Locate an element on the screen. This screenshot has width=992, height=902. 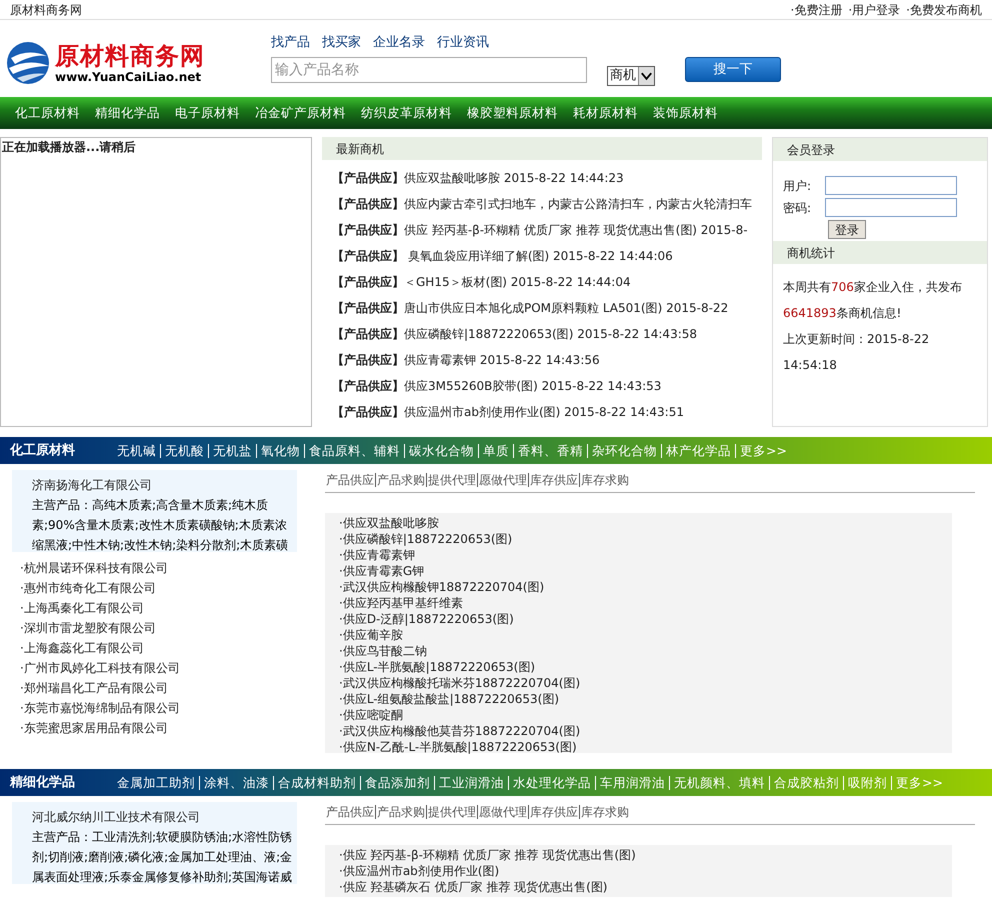
section-title: 精细化学品 is located at coordinates (42, 783).